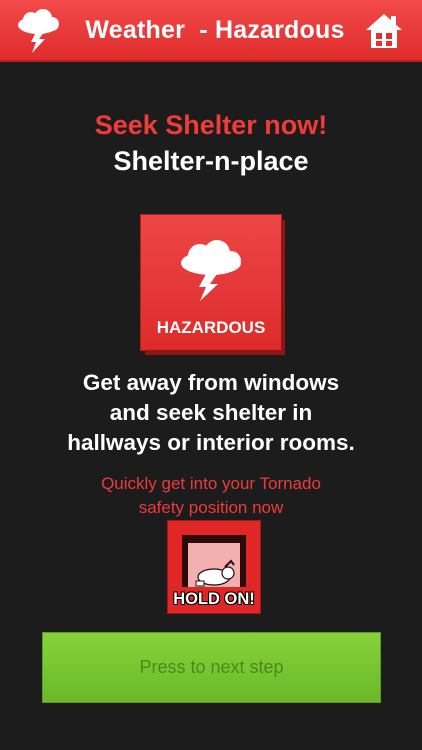  What do you see at coordinates (214, 567) in the screenshot?
I see `hold-on-badge: HOLD ON!` at bounding box center [214, 567].